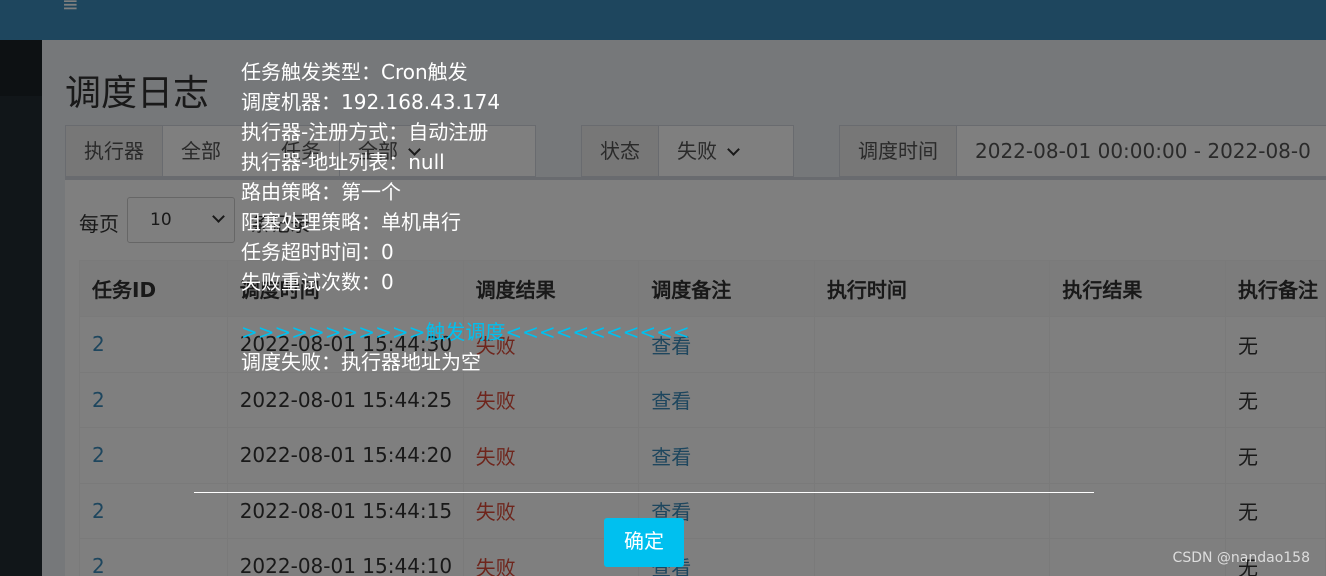  What do you see at coordinates (644, 492) in the screenshot?
I see `dialog-footer-divider` at bounding box center [644, 492].